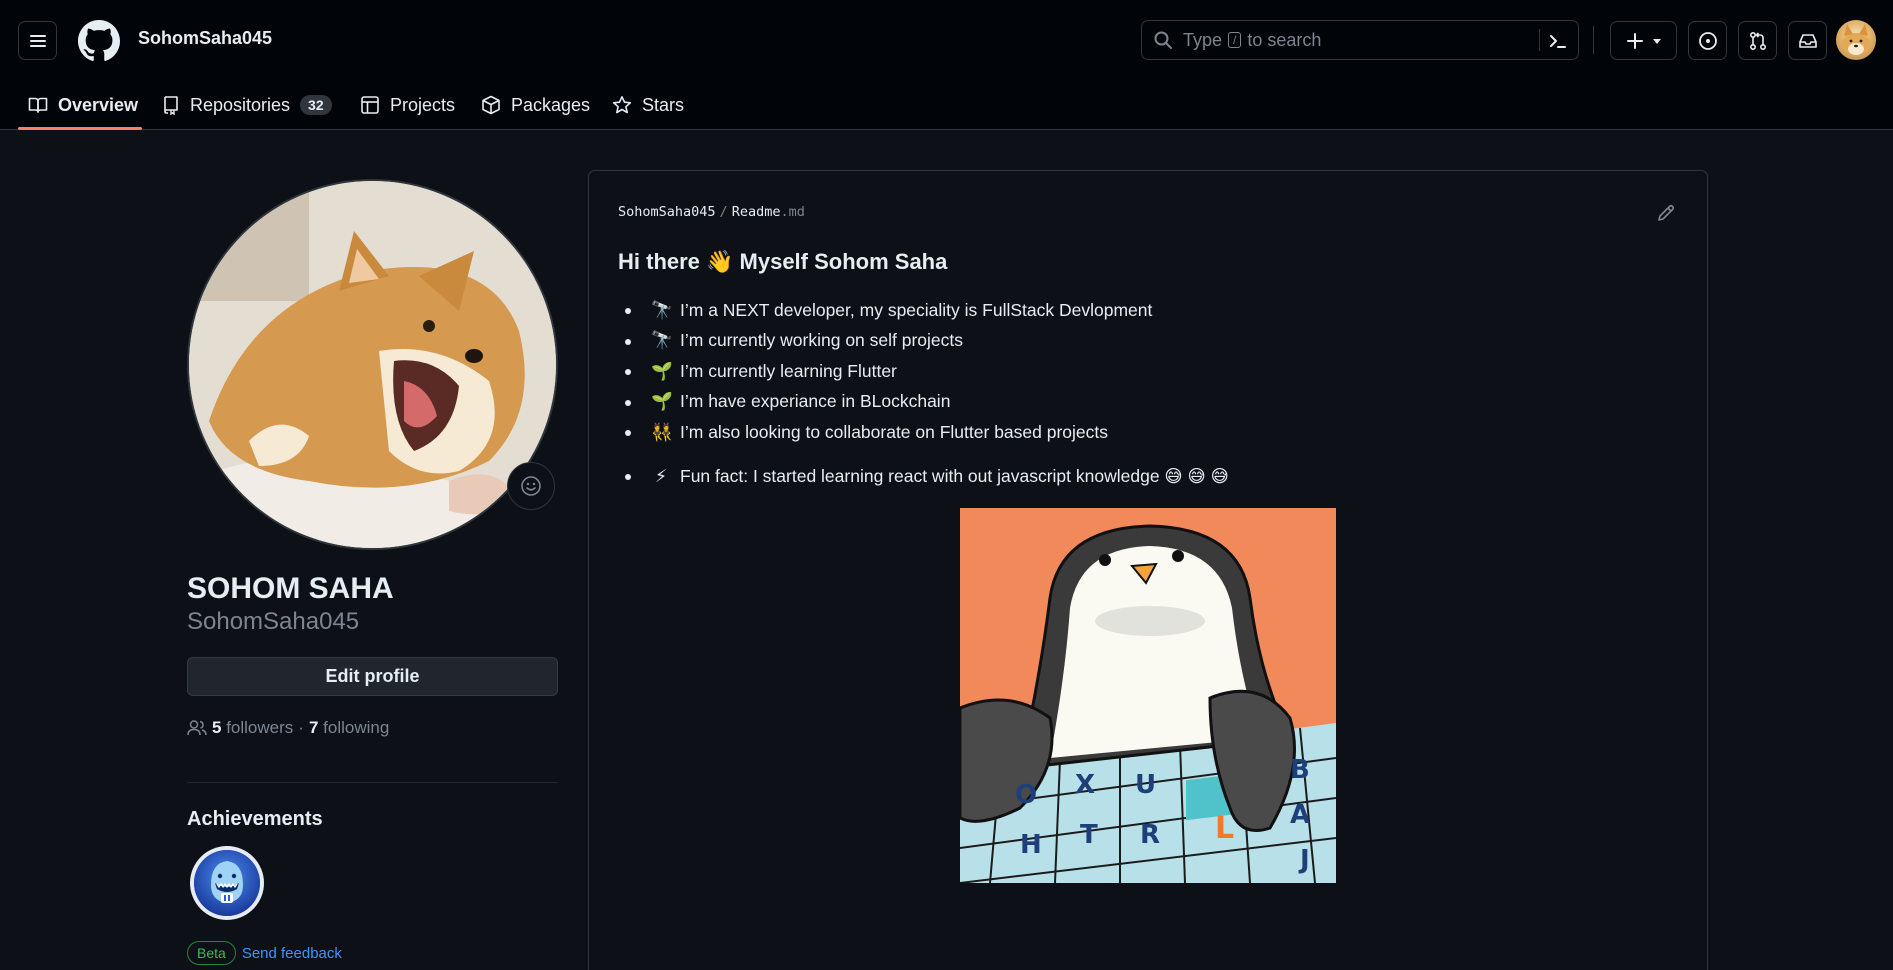 The image size is (1893, 970). What do you see at coordinates (663, 104) in the screenshot?
I see `tab-stars-label: Stars` at bounding box center [663, 104].